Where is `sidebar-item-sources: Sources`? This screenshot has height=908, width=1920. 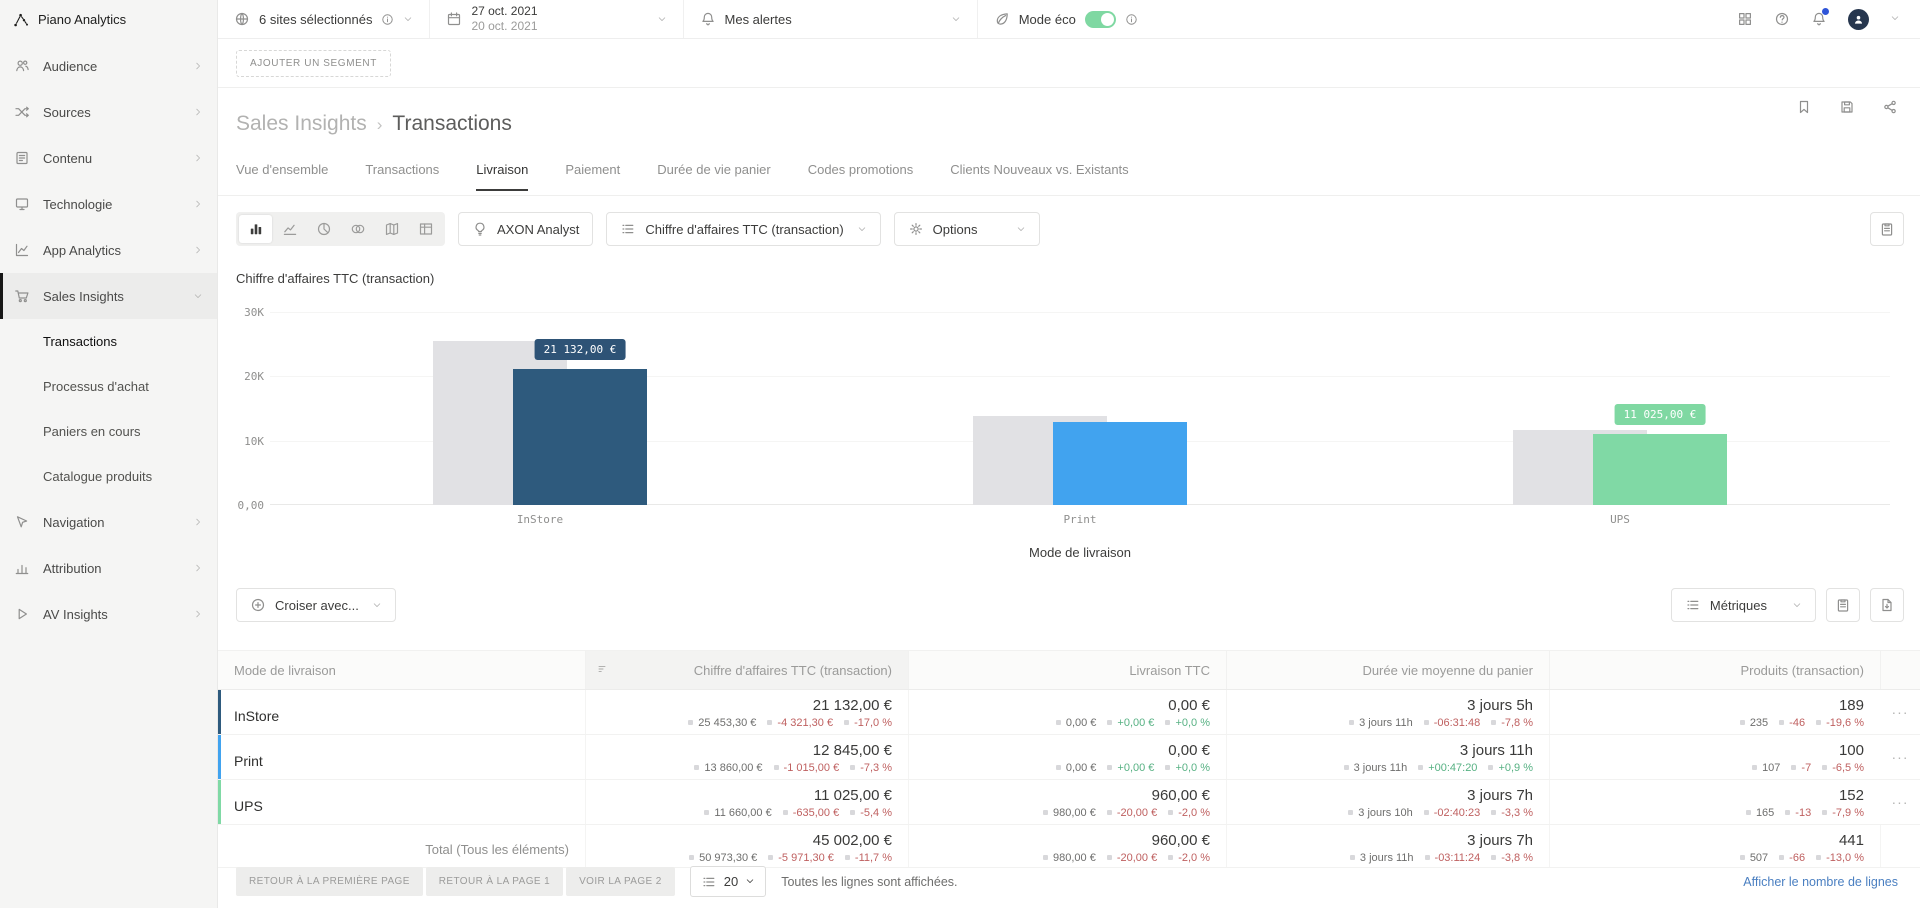 sidebar-item-sources: Sources is located at coordinates (108, 112).